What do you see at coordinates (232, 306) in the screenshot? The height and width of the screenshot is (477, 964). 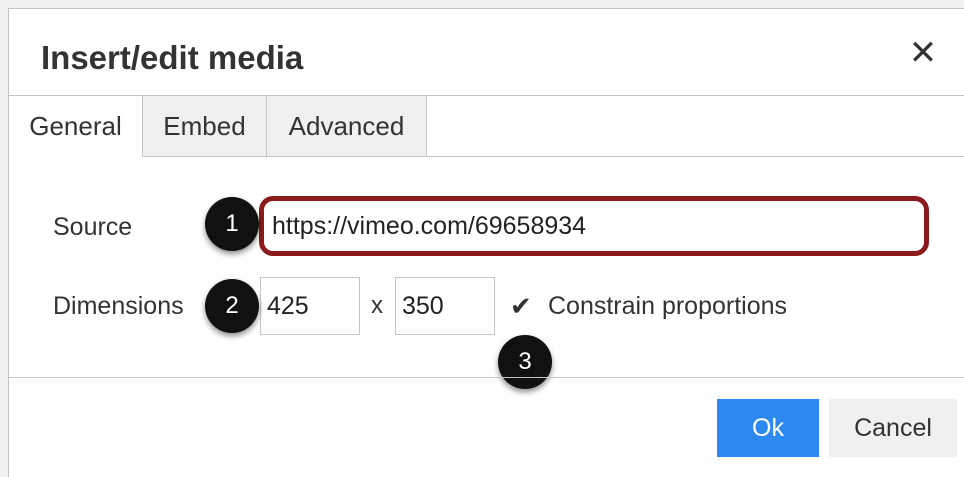 I see `step-badge-2: 2` at bounding box center [232, 306].